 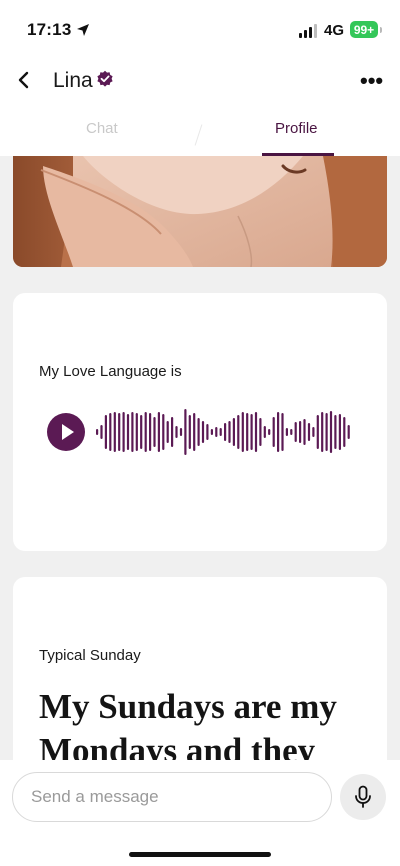 I want to click on more-options-icon: •••, so click(x=371, y=81).